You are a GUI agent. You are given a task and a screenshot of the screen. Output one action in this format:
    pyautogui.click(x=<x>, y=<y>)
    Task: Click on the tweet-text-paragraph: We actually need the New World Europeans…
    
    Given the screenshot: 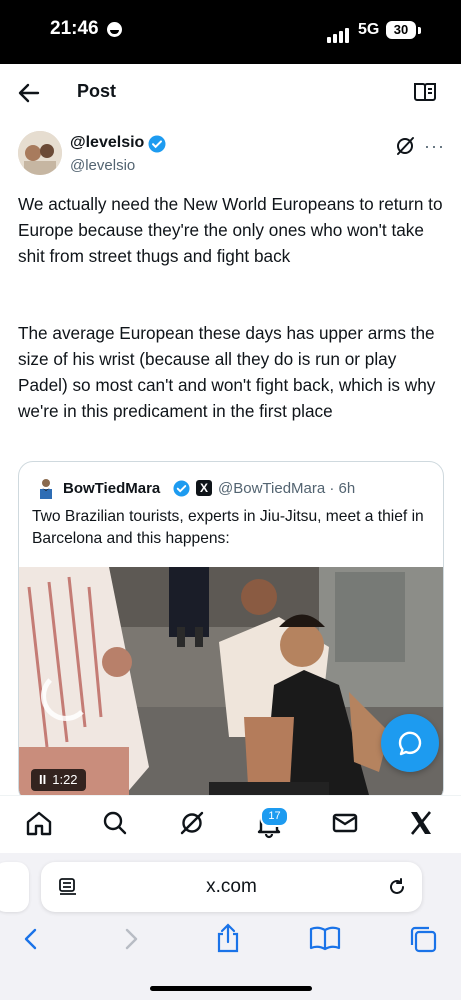 What is the action you would take?
    pyautogui.click(x=230, y=230)
    